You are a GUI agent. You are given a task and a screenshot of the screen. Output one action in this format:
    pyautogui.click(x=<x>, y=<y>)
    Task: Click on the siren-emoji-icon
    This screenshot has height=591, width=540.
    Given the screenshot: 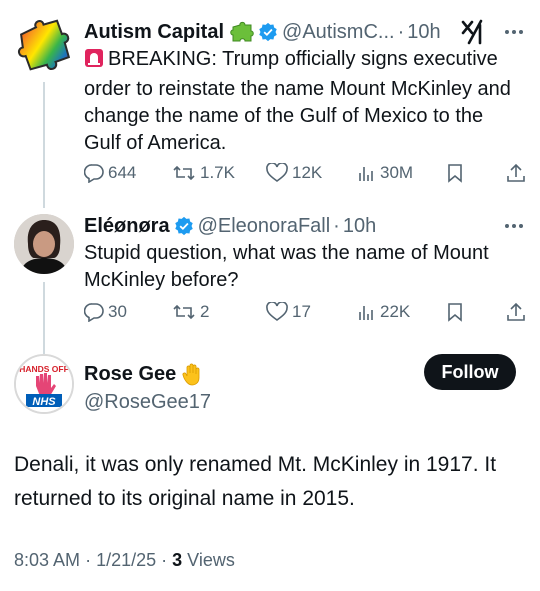 What is the action you would take?
    pyautogui.click(x=94, y=62)
    